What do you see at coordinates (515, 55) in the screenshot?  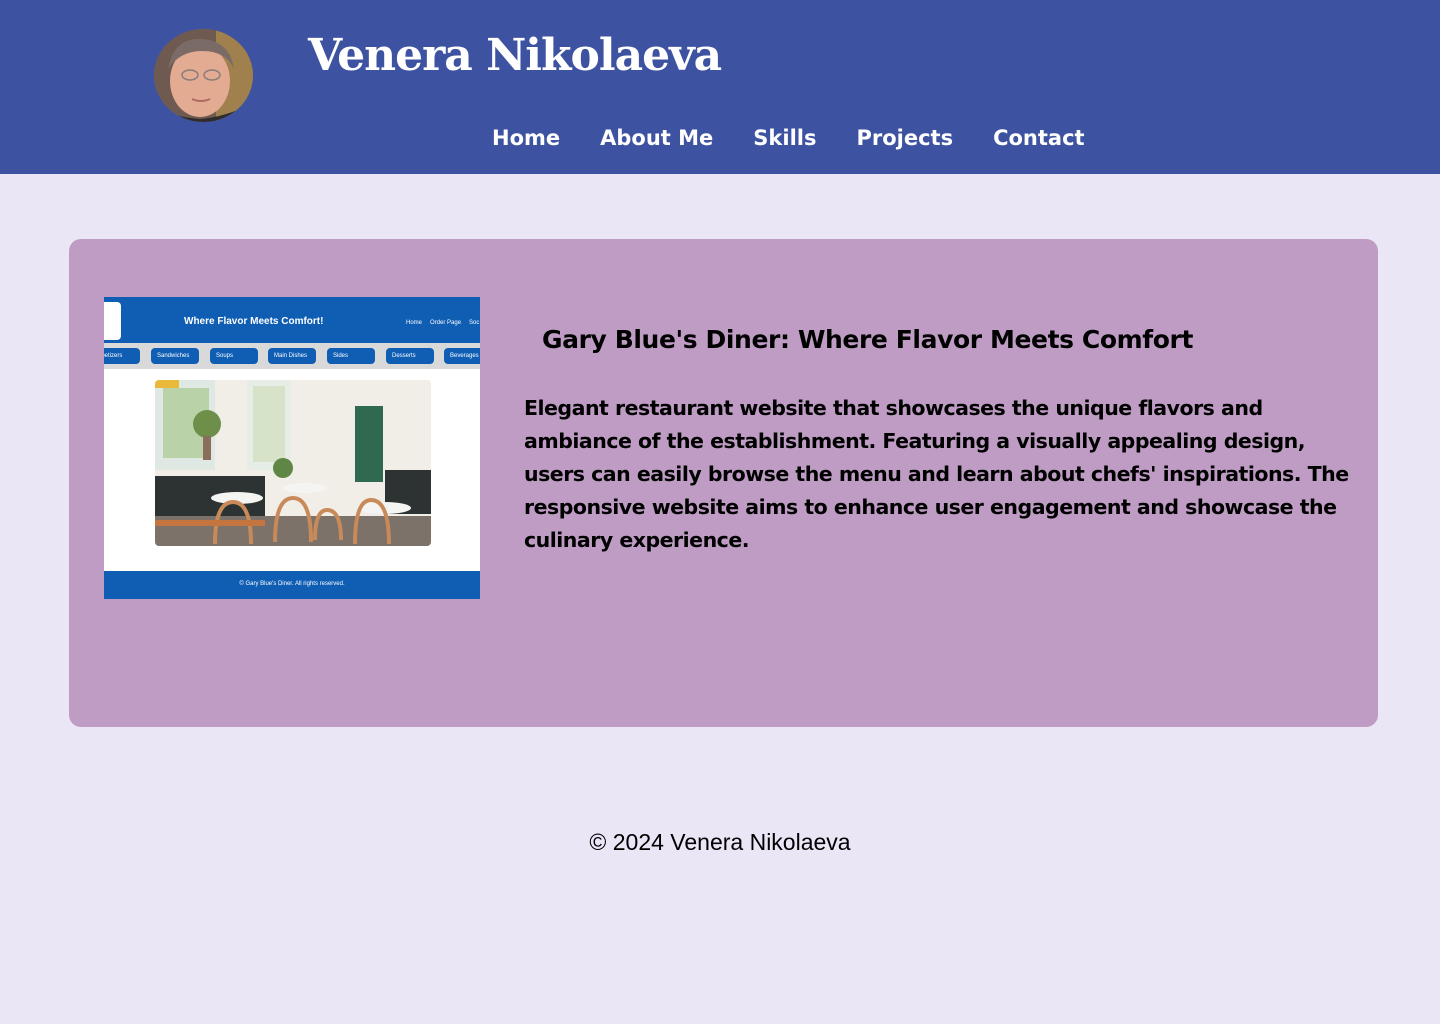 I see `site-title: Venera Nikolaeva` at bounding box center [515, 55].